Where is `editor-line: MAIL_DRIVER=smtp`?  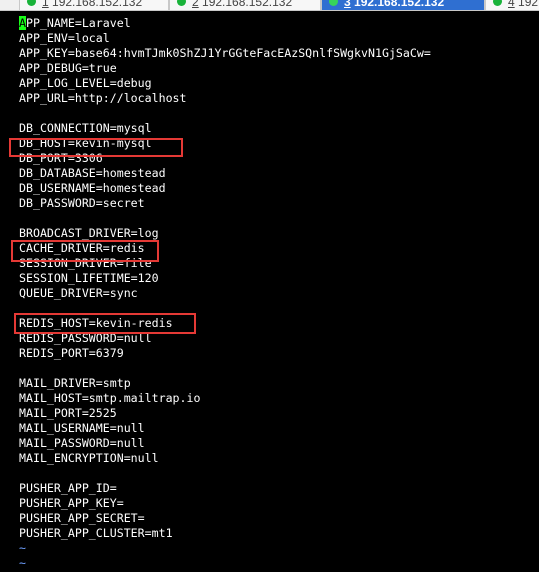 editor-line: MAIL_DRIVER=smtp is located at coordinates (75, 383).